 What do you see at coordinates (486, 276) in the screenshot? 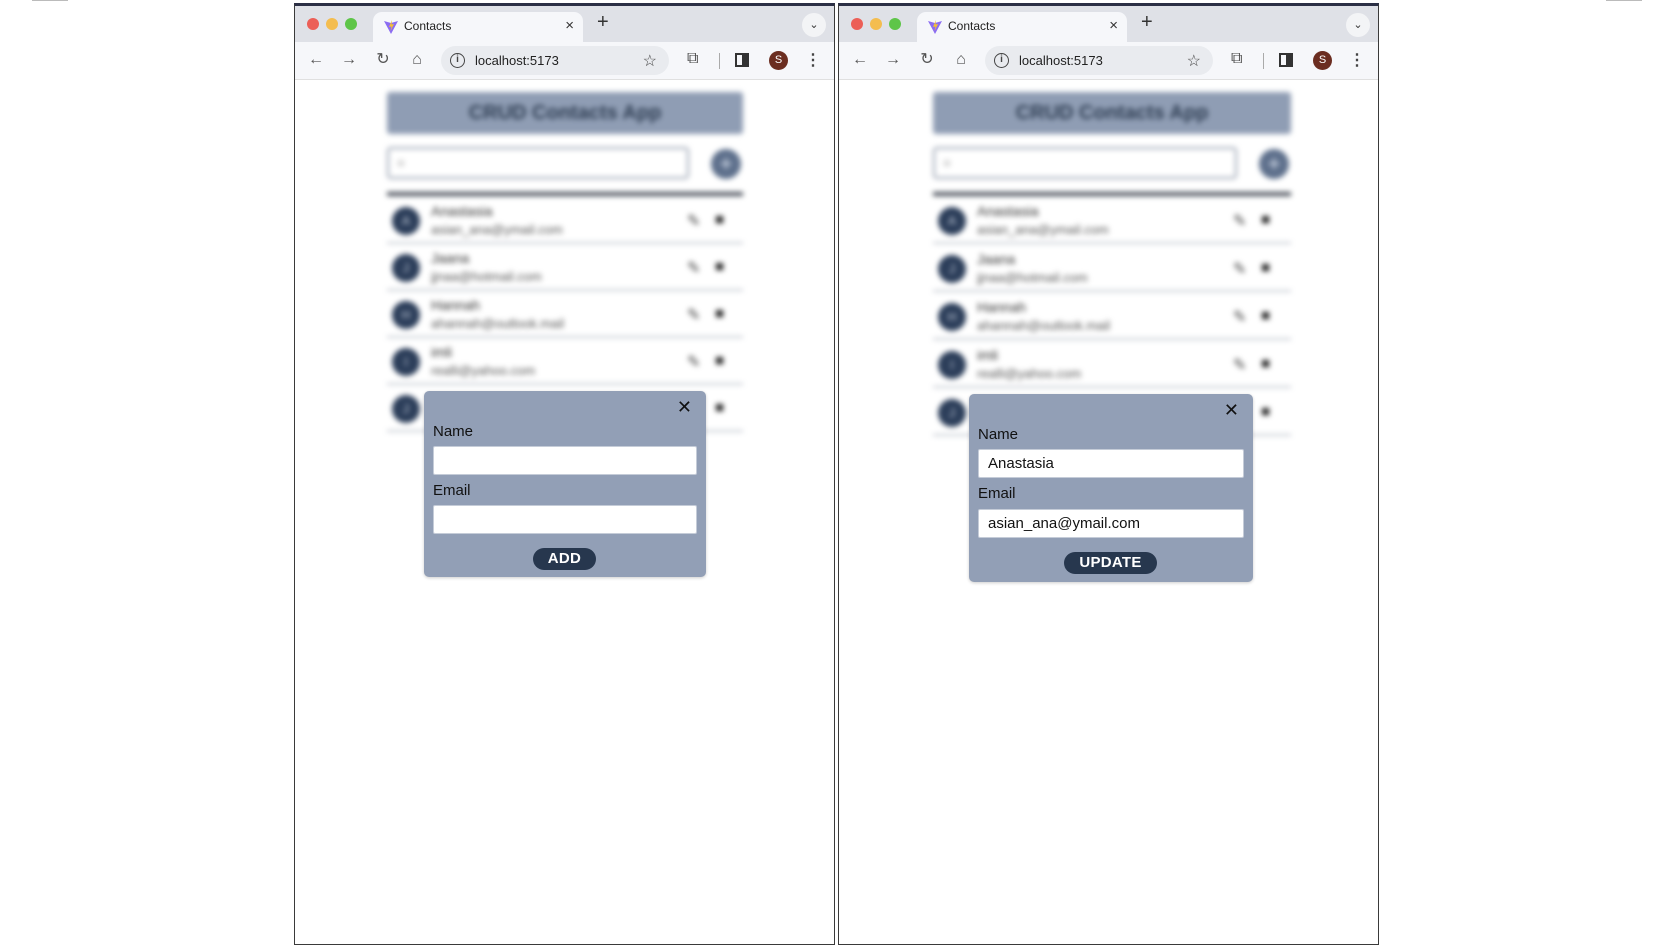
I see `contact-email: jjnaa@hotmail.com` at bounding box center [486, 276].